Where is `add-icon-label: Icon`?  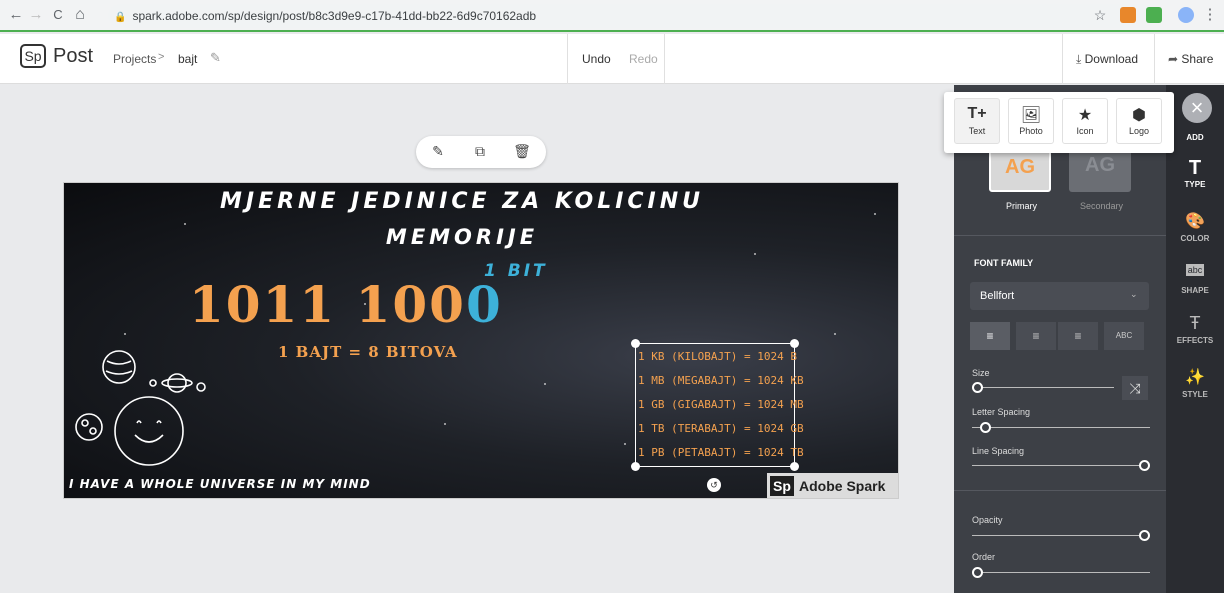 add-icon-label: Icon is located at coordinates (1085, 131).